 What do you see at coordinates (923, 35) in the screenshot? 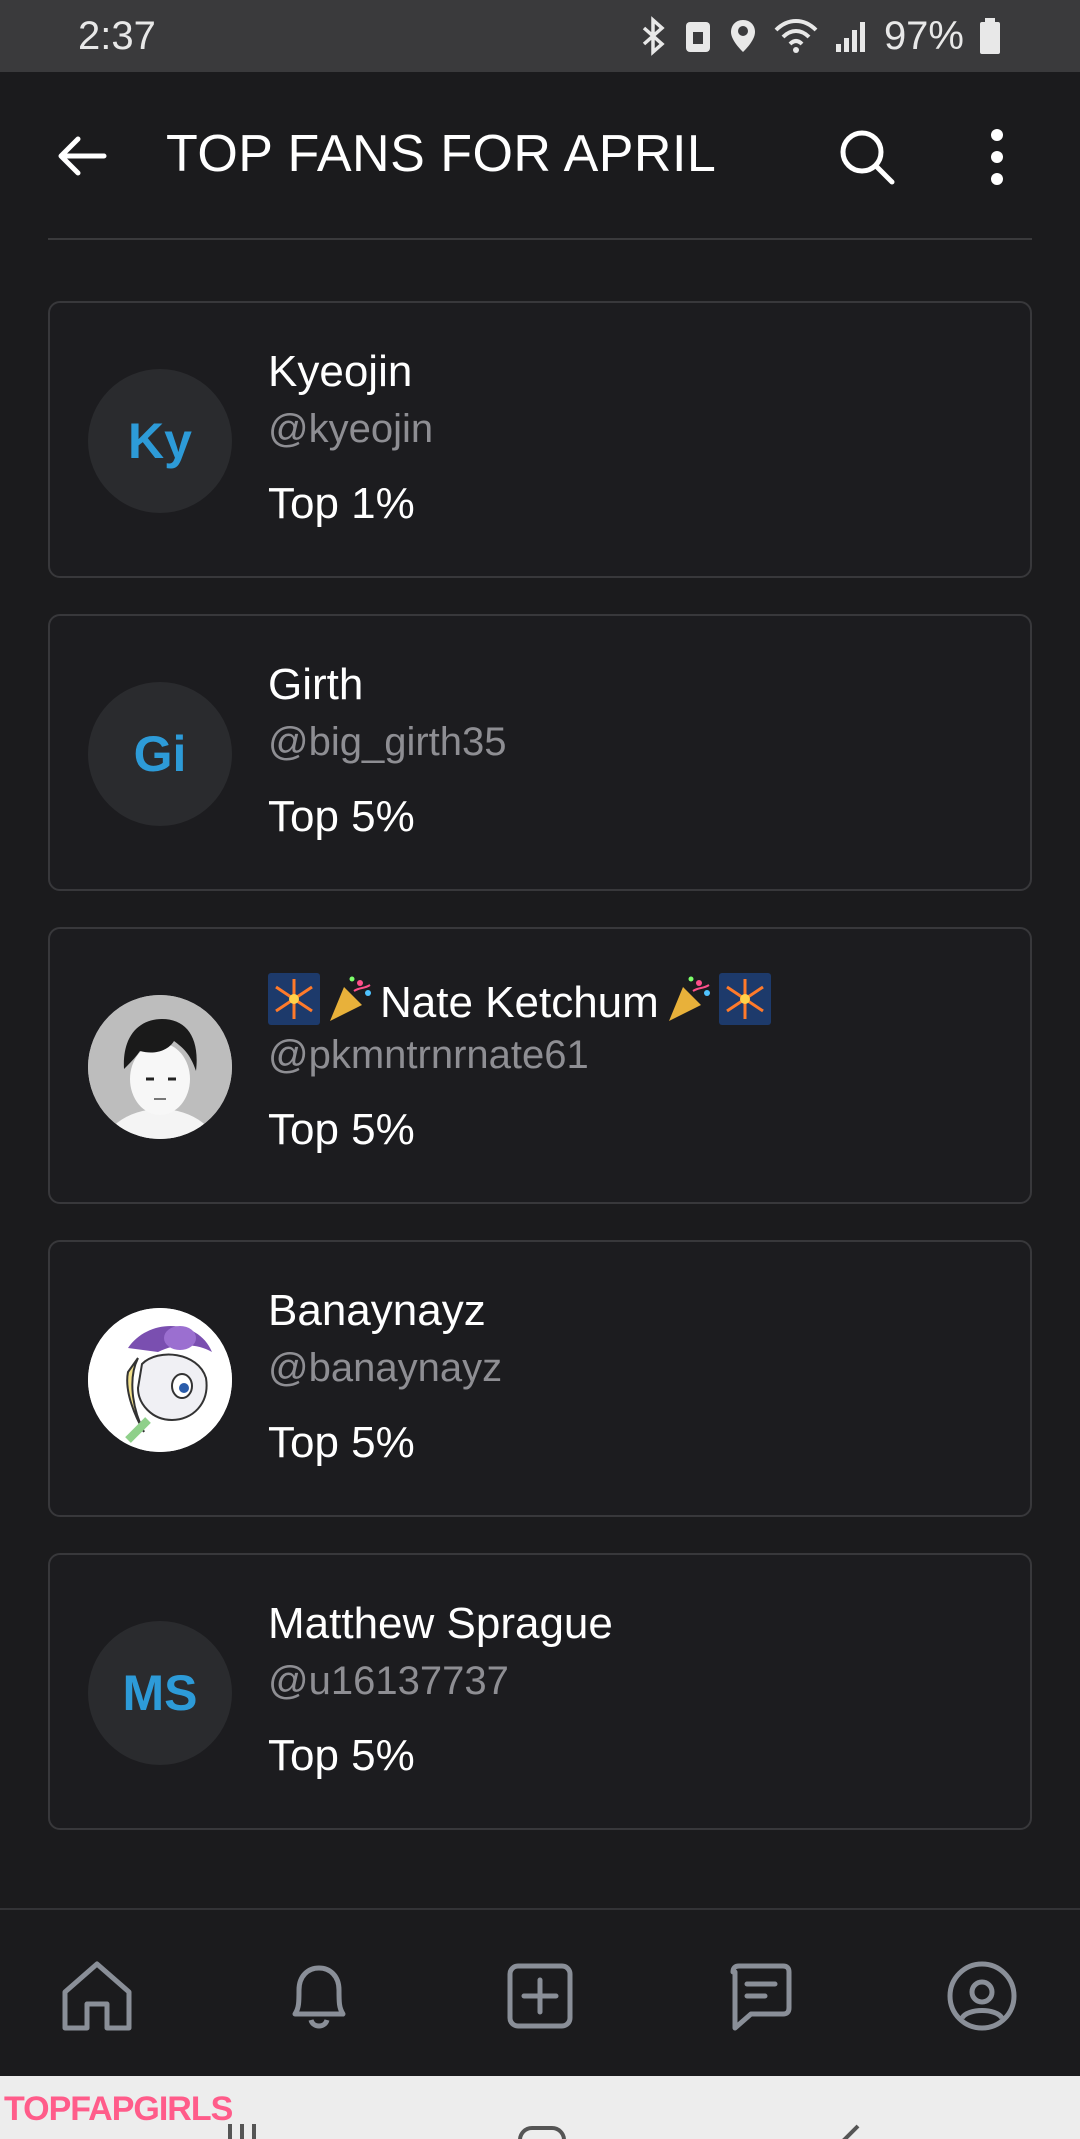
I see `battery-percent: 97%` at bounding box center [923, 35].